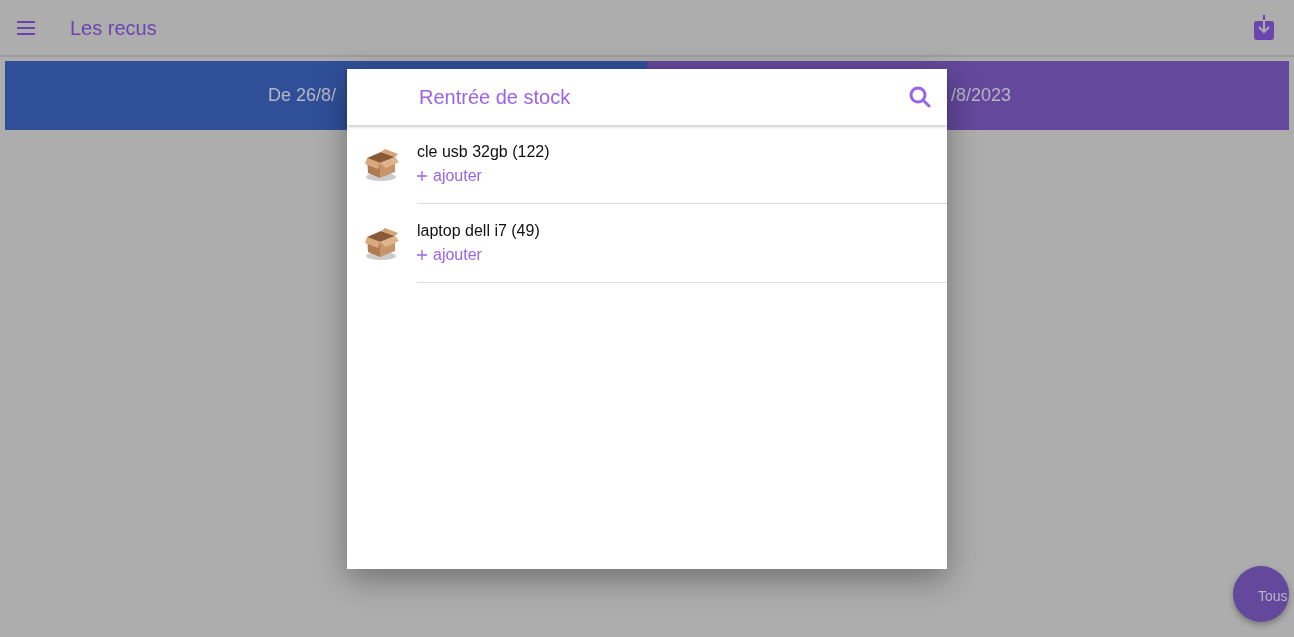 This screenshot has height=637, width=1294. I want to click on product-name: laptop dell i7 (49), so click(479, 231).